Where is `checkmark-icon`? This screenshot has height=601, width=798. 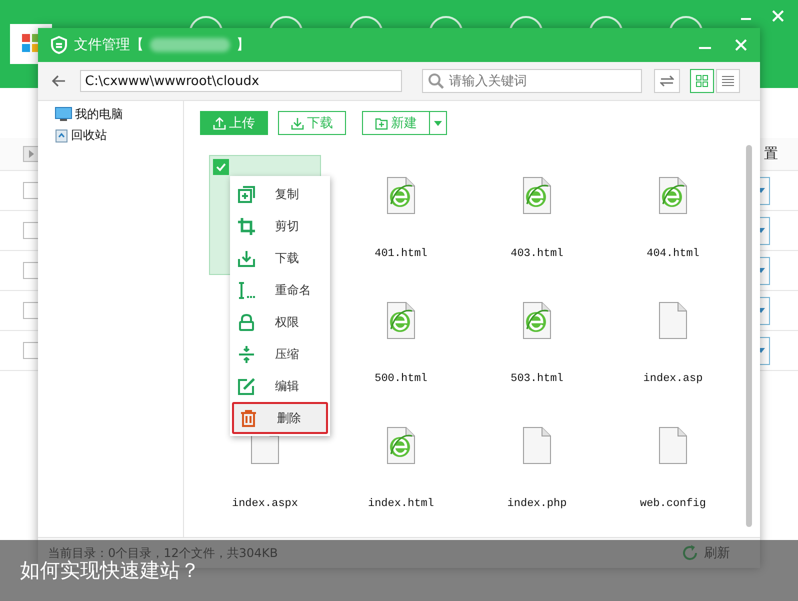
checkmark-icon is located at coordinates (221, 167).